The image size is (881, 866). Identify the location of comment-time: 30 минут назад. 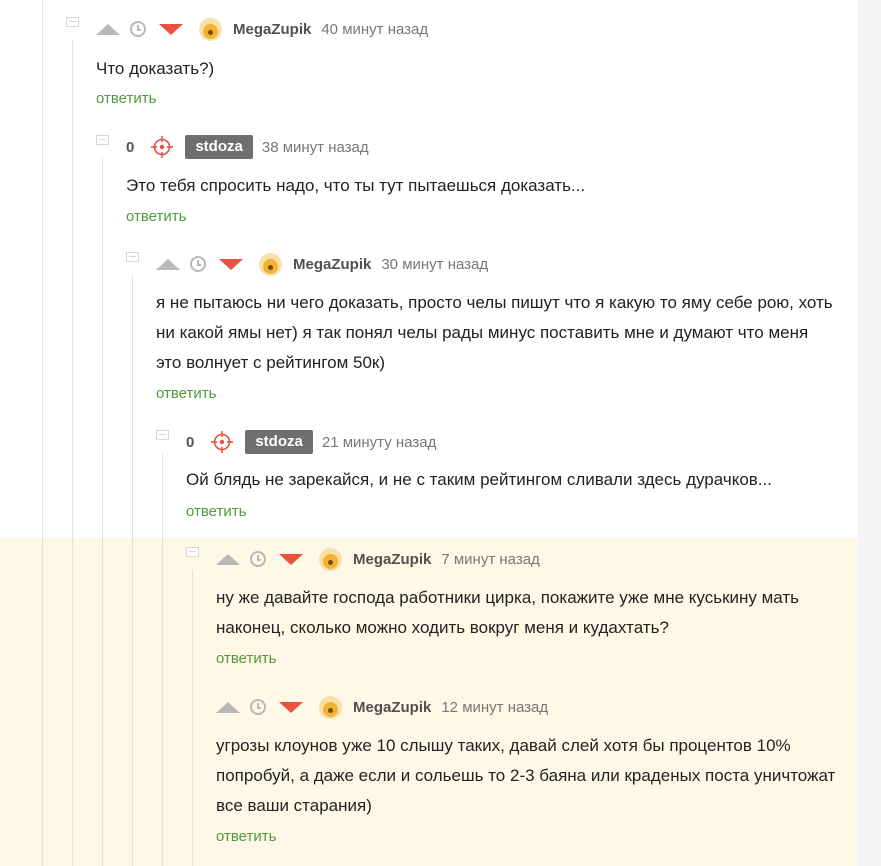
(434, 264).